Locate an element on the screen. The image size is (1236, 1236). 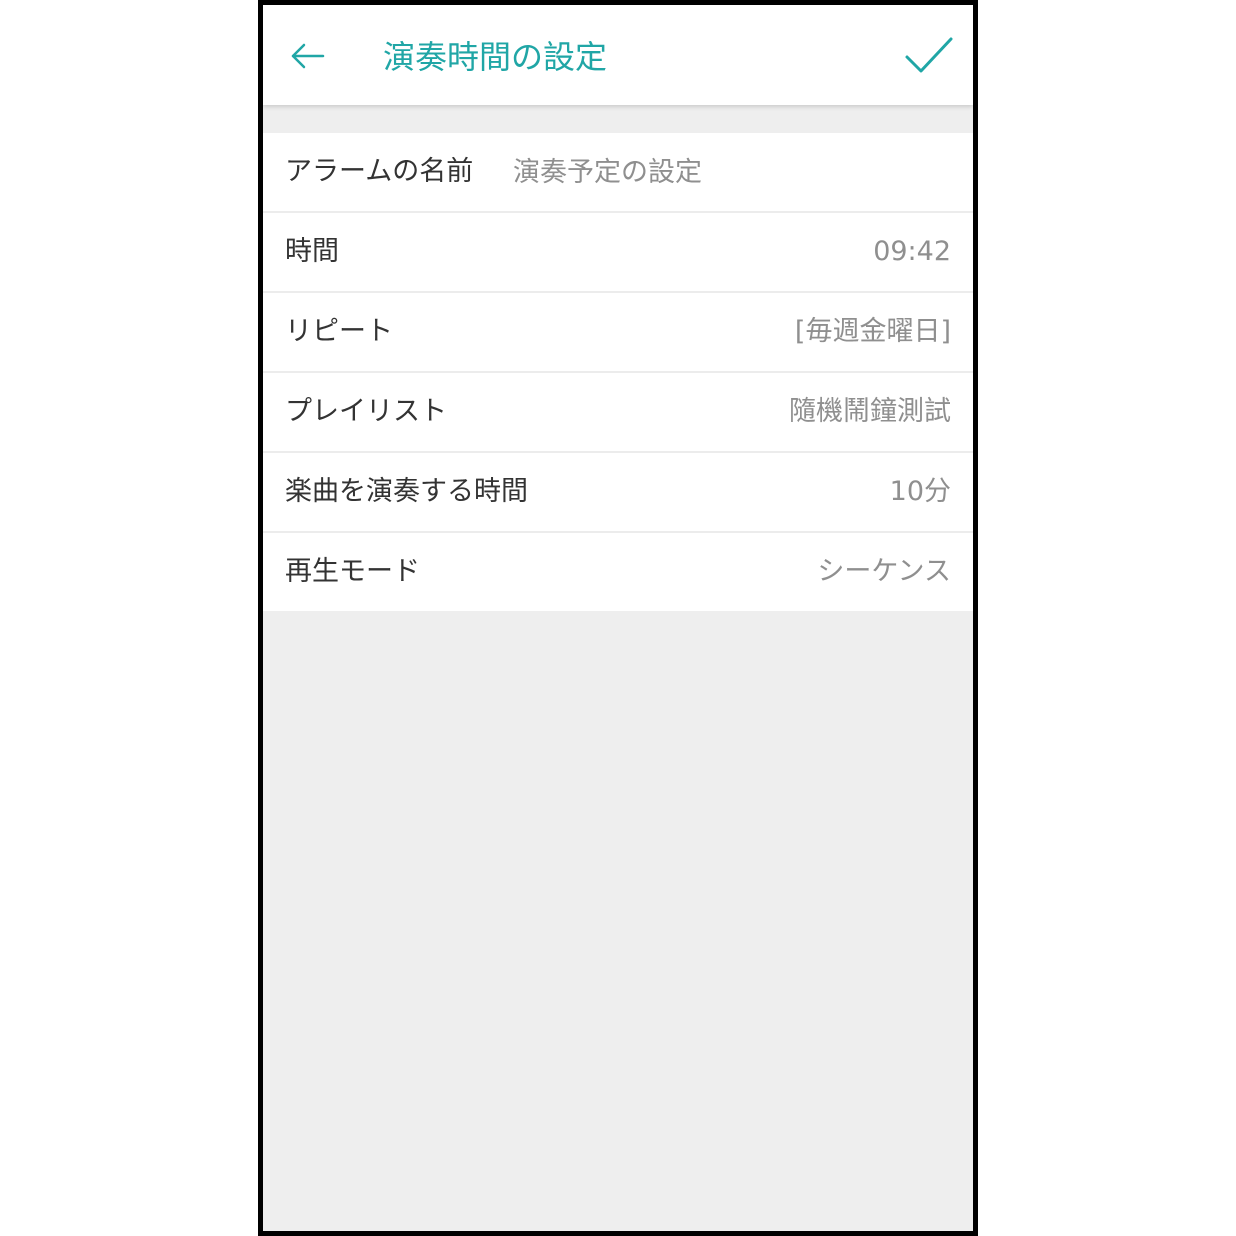
arrow-left-icon is located at coordinates (308, 56).